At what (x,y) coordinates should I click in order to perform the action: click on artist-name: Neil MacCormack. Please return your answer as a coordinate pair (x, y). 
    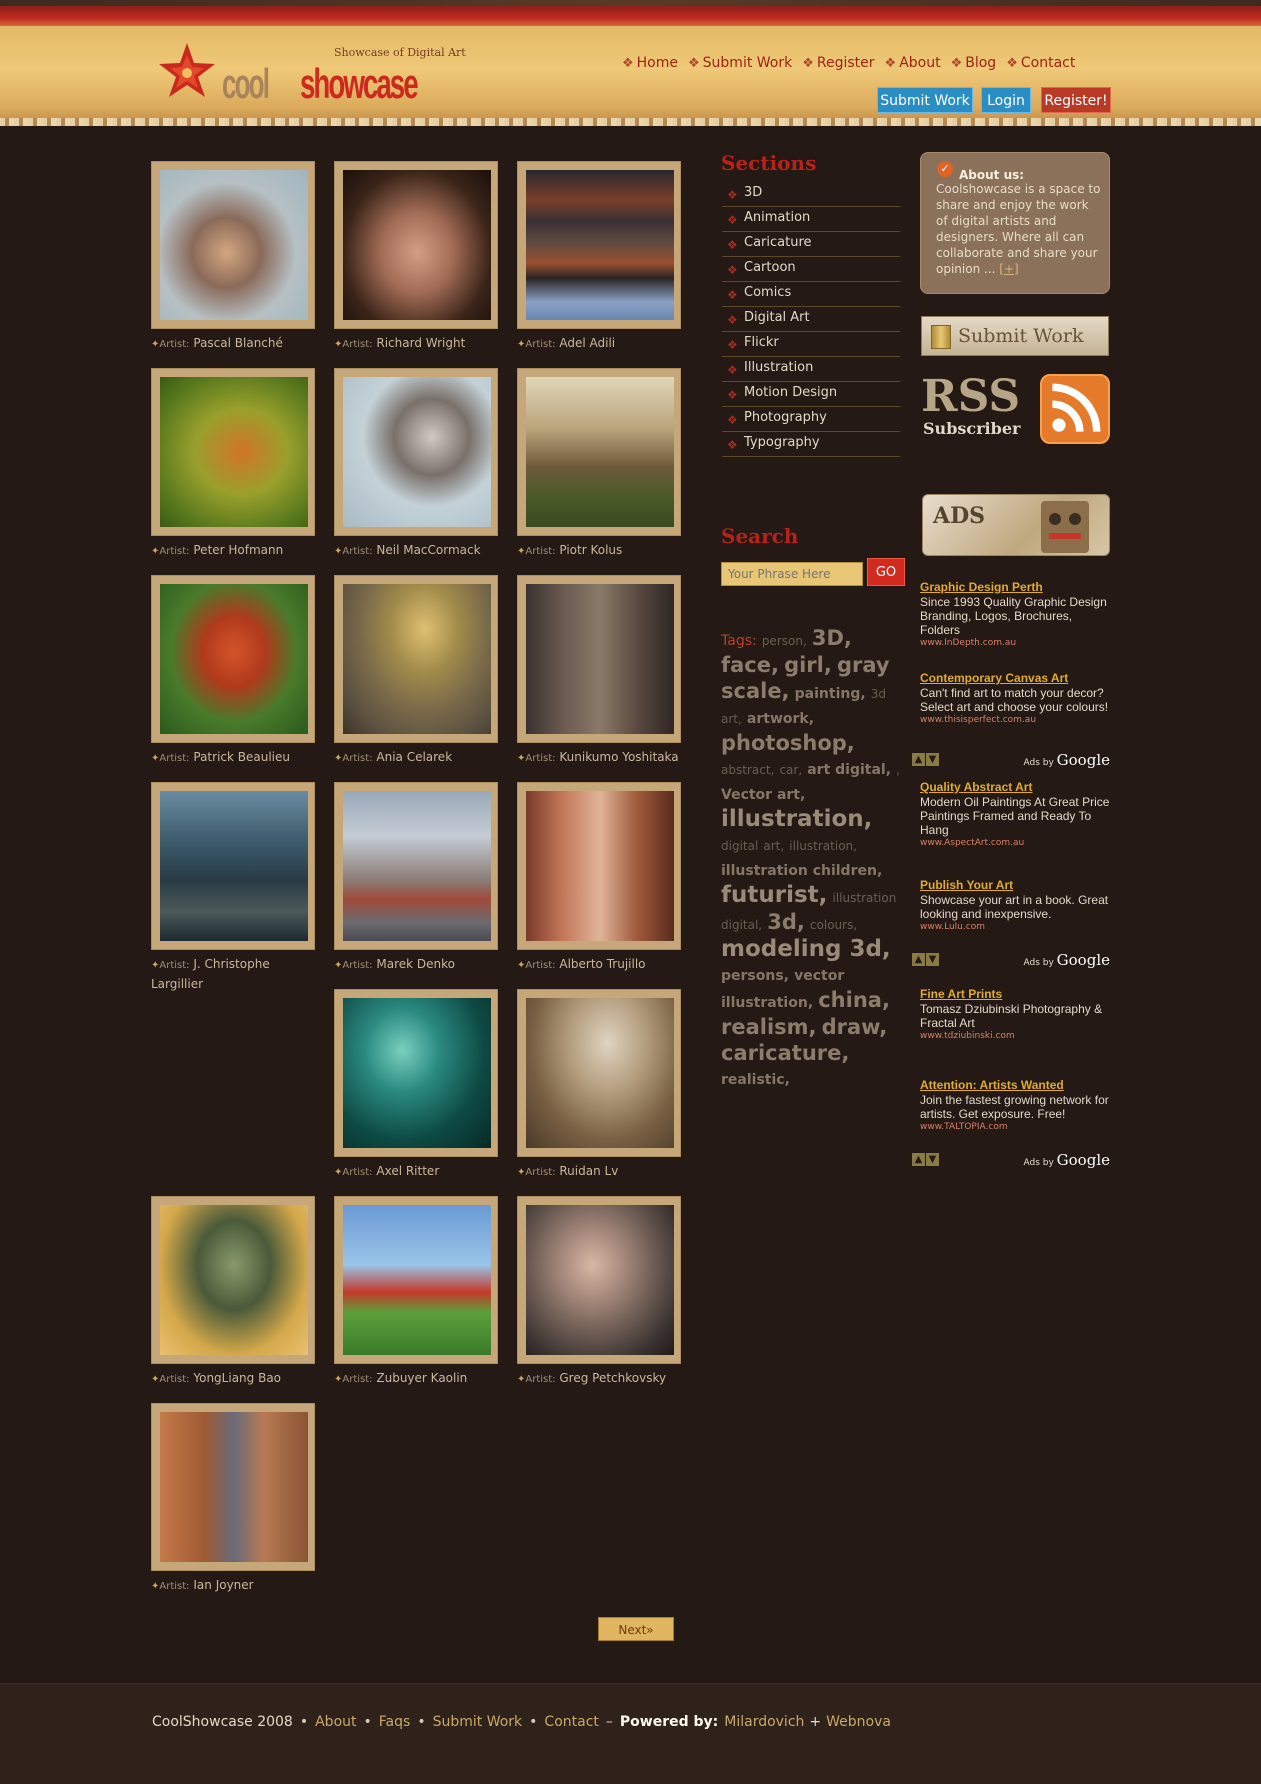
    Looking at the image, I should click on (428, 550).